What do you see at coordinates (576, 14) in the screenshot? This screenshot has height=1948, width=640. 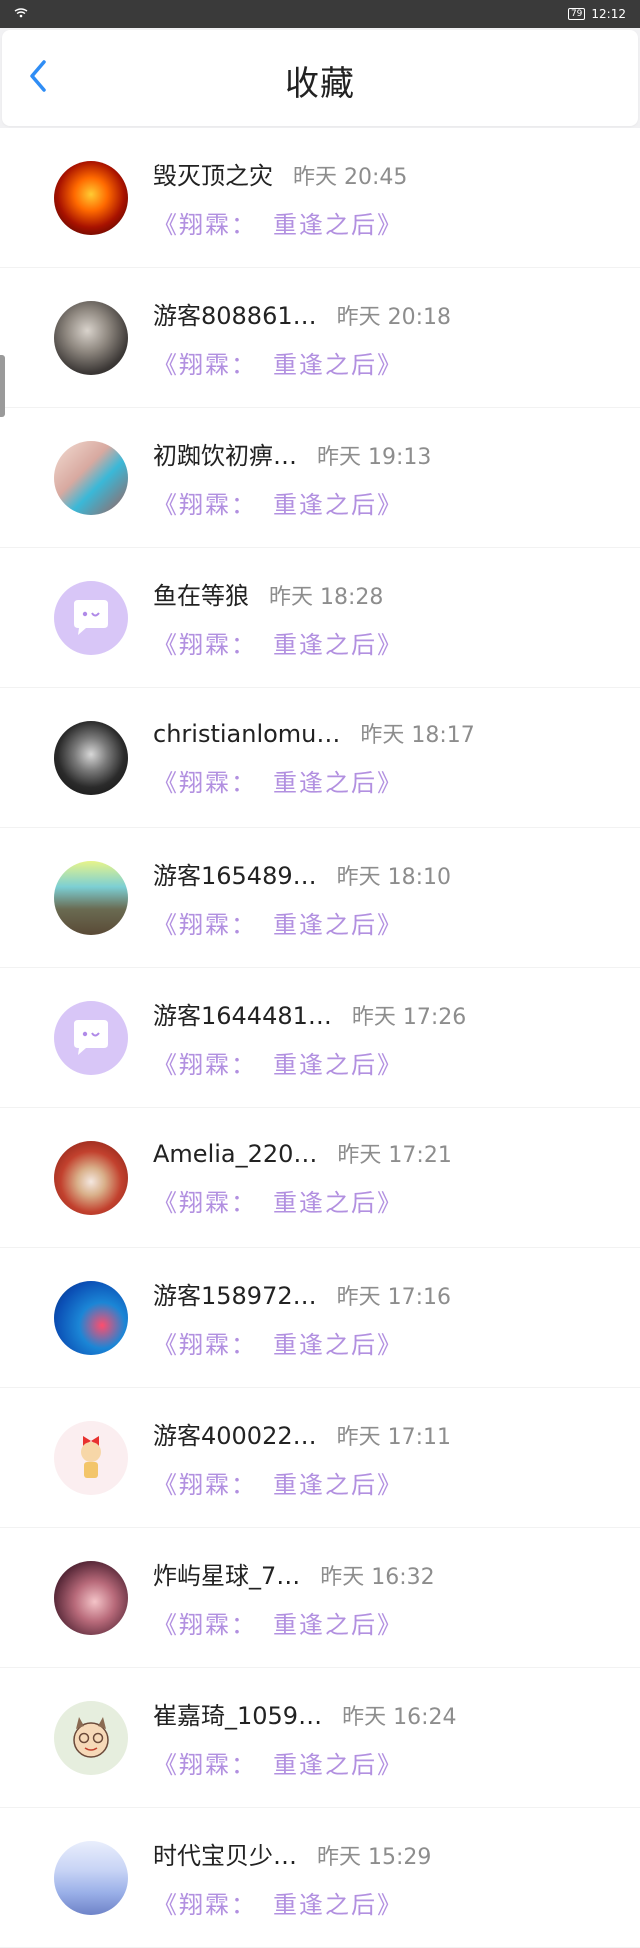 I see `battery-icon: 79` at bounding box center [576, 14].